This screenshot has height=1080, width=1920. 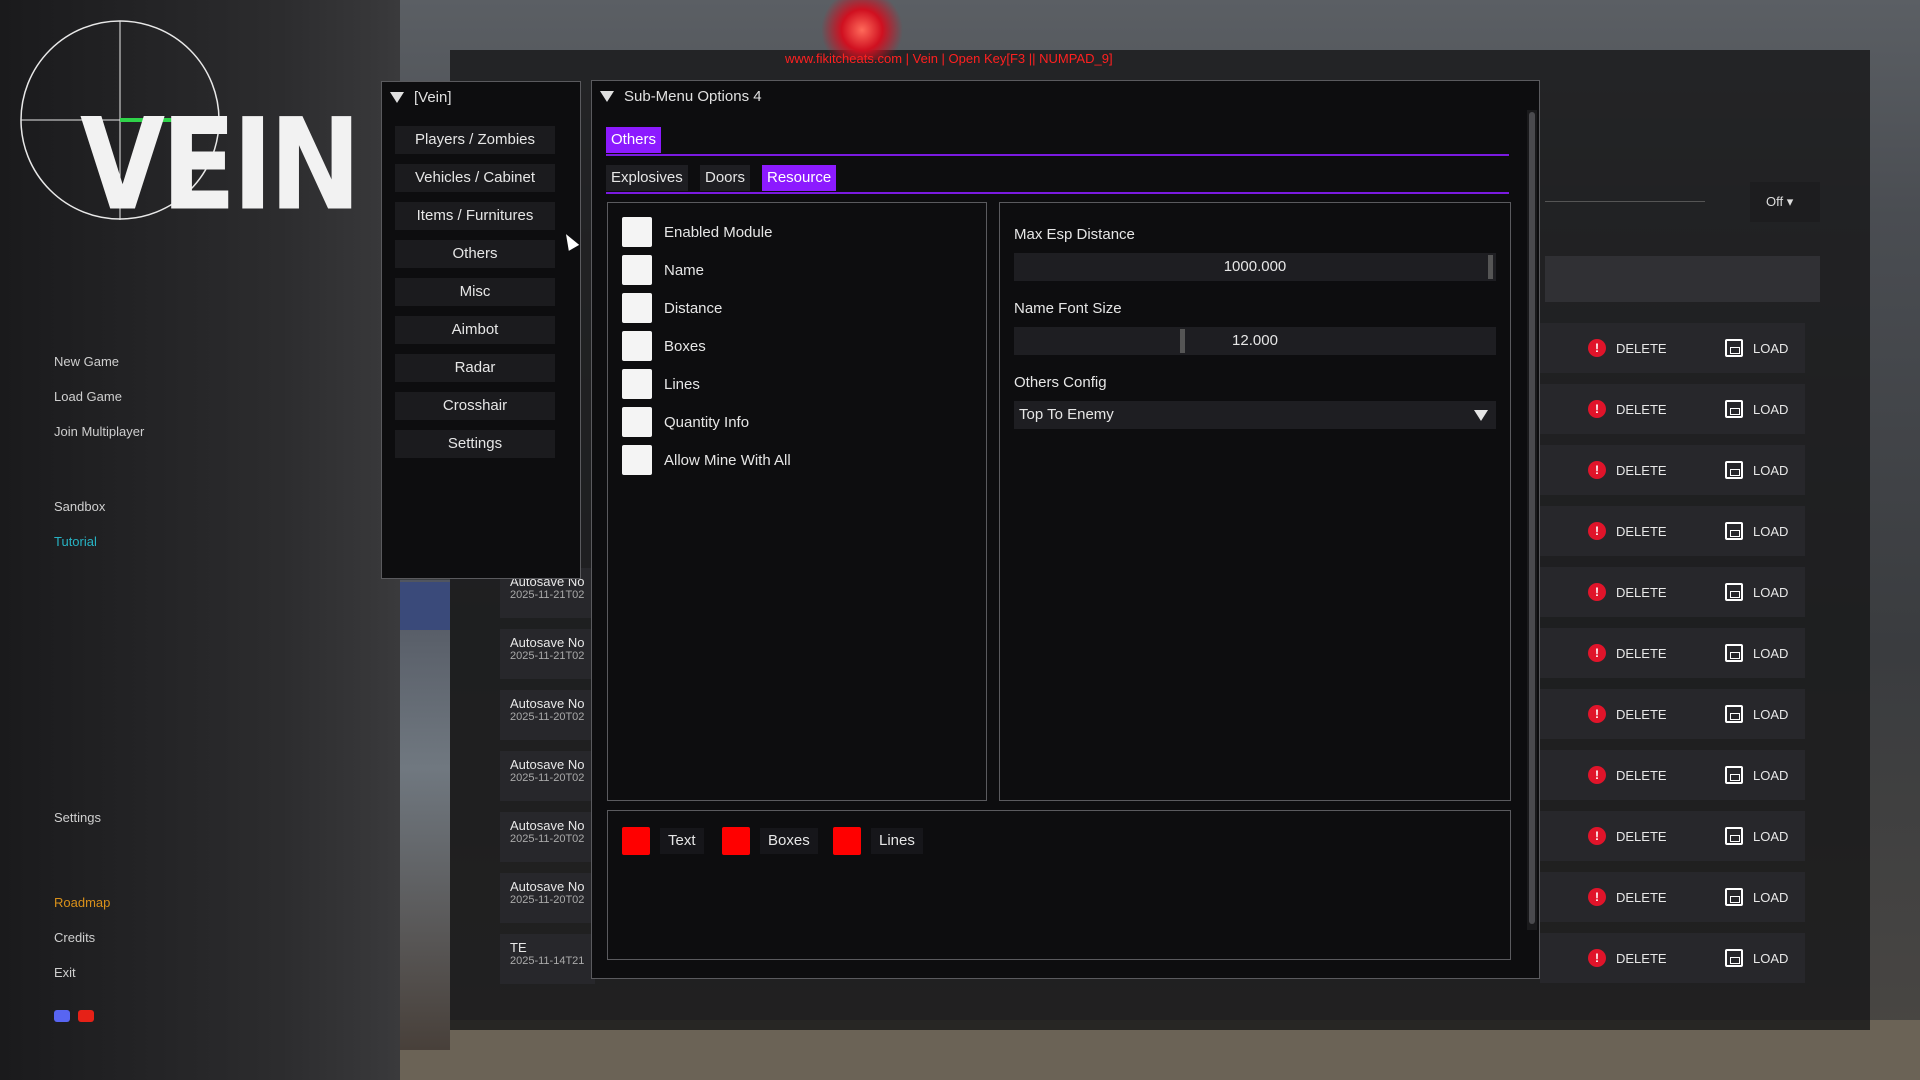 I want to click on menu-load-game: Load Game, so click(x=88, y=396).